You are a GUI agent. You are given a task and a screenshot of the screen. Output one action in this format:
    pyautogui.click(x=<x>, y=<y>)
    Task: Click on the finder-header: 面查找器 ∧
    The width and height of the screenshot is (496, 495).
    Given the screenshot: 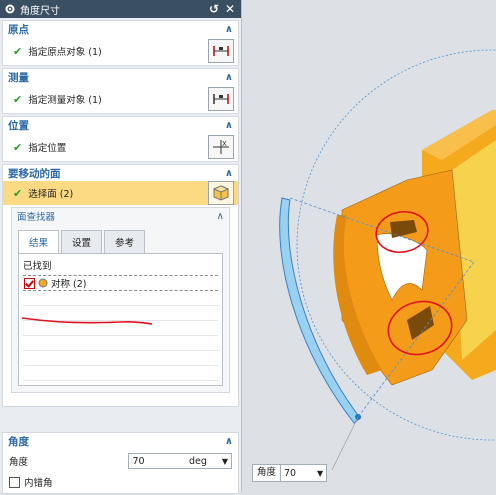 What is the action you would take?
    pyautogui.click(x=120, y=216)
    